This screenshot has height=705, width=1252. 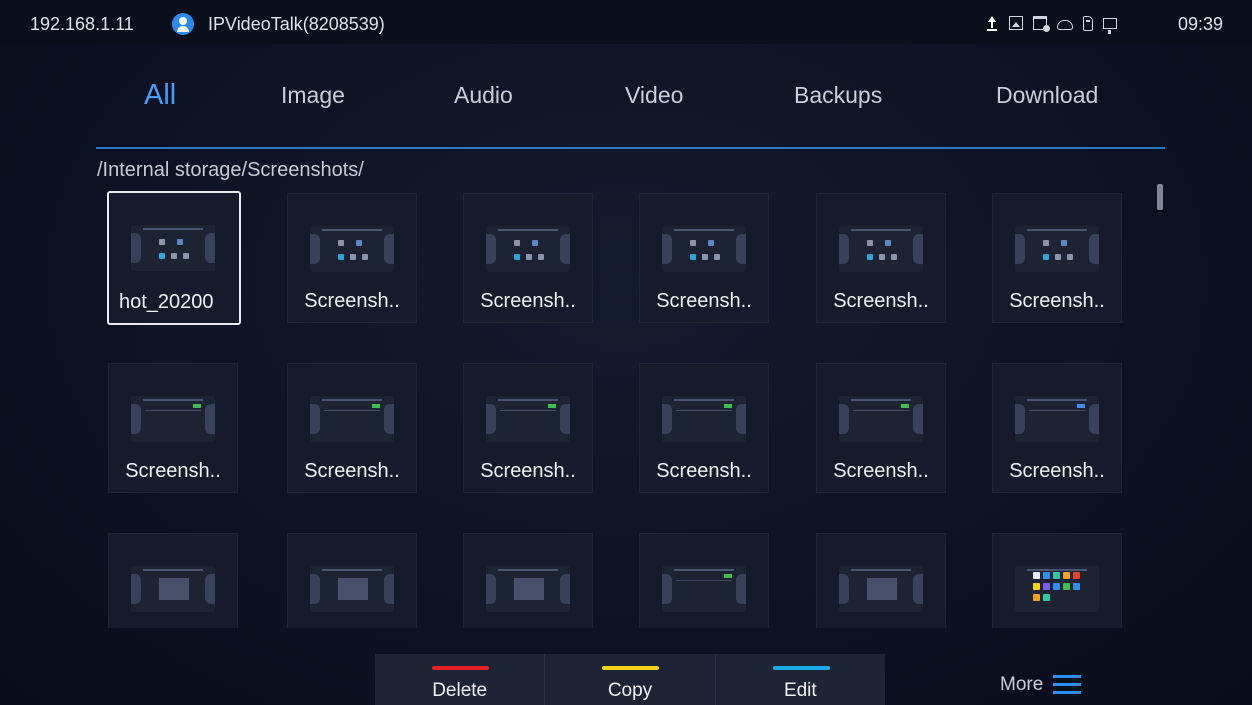 I want to click on cloud-icon, so click(x=1065, y=25).